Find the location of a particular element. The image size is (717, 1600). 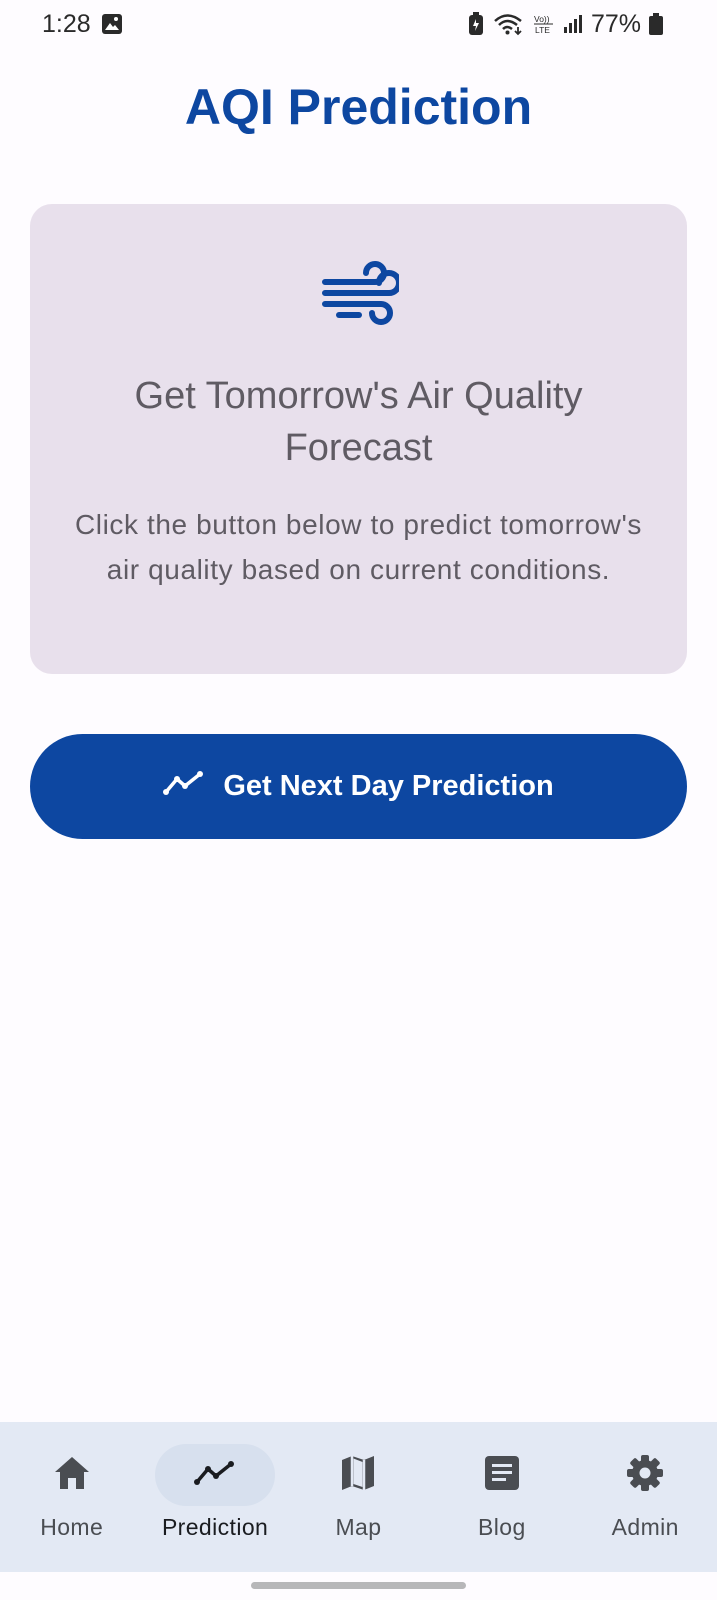

card-icon-wrap is located at coordinates (358, 297).